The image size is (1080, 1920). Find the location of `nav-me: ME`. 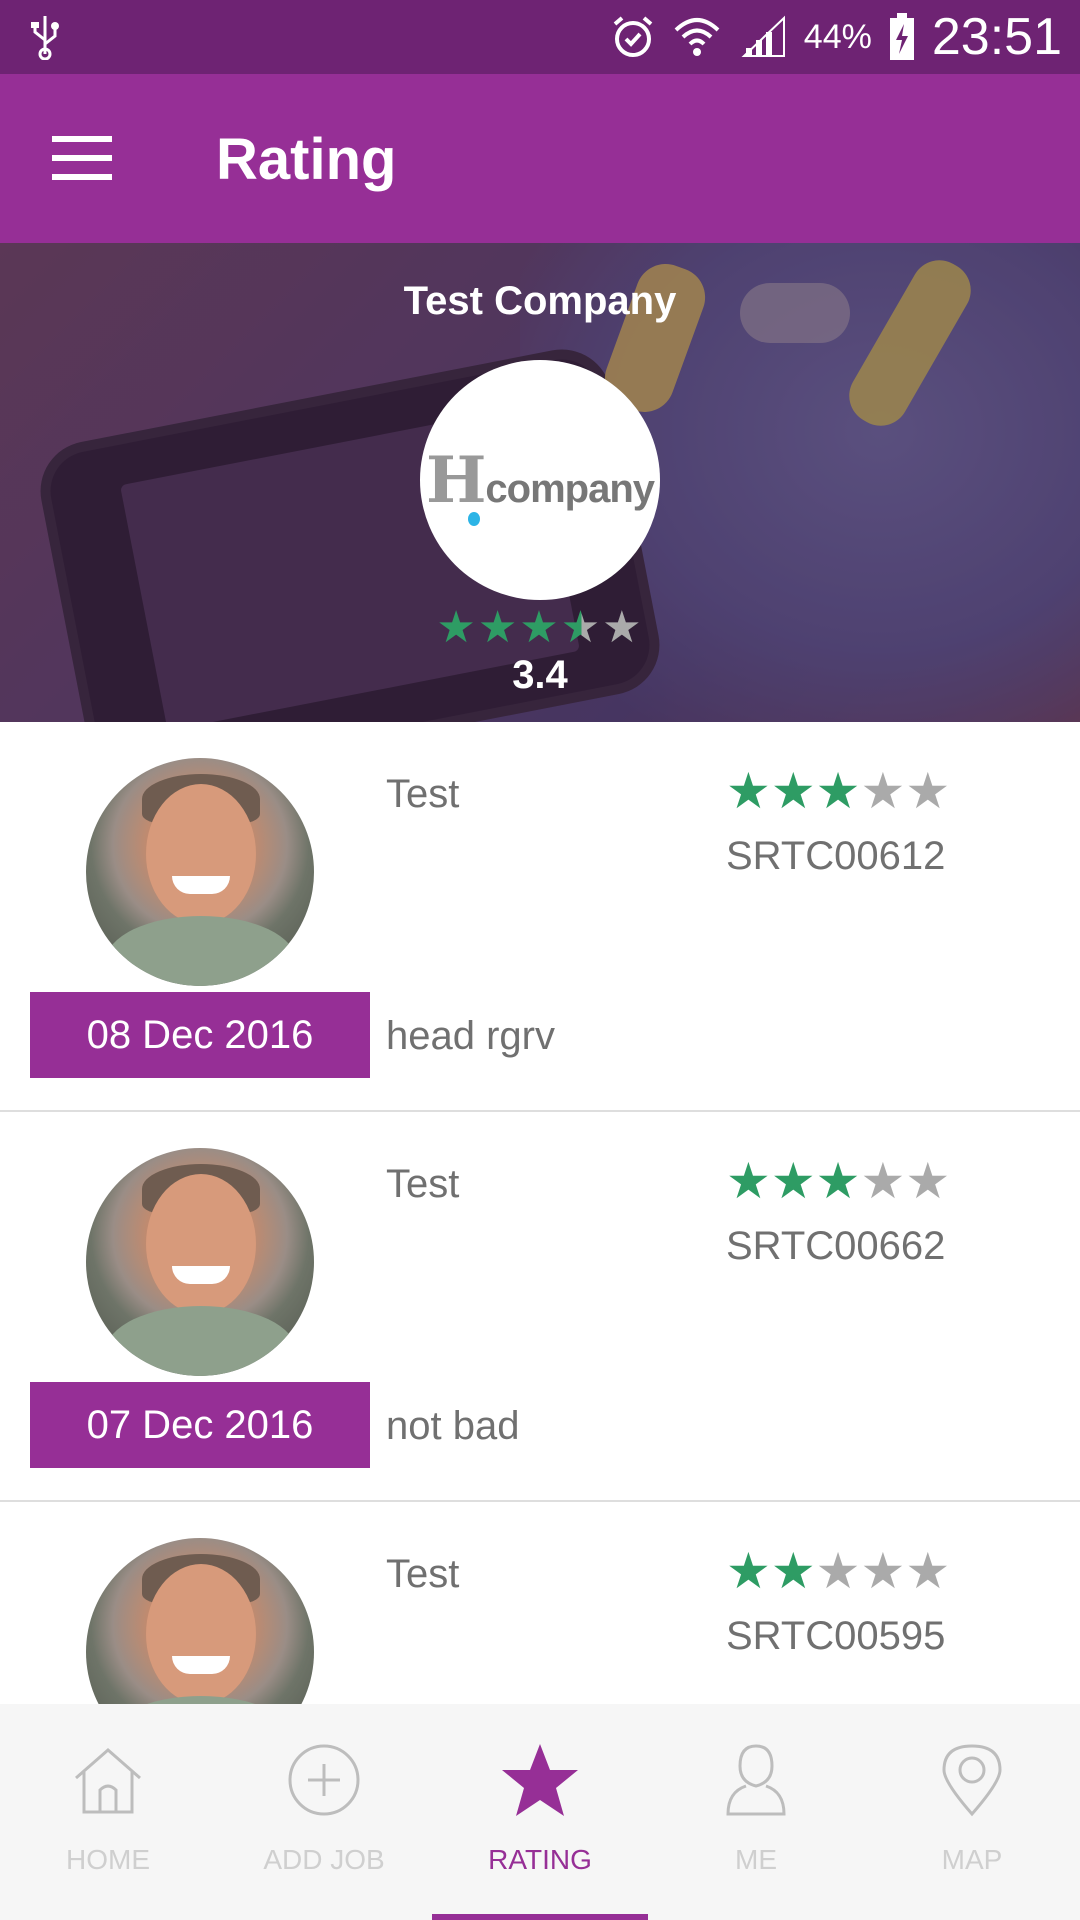

nav-me: ME is located at coordinates (756, 1812).